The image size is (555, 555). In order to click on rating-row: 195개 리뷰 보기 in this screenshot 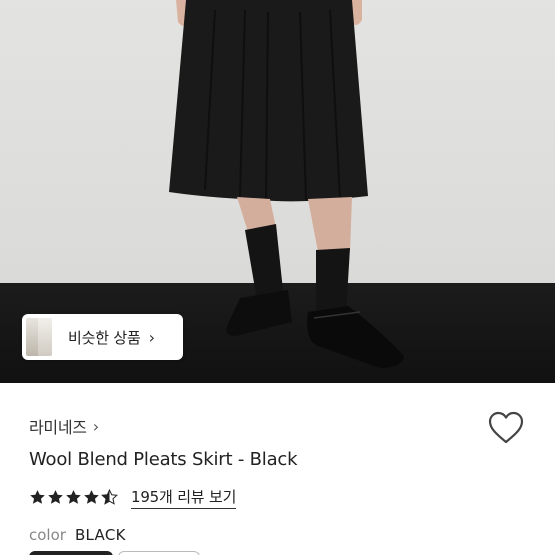, I will do `click(132, 497)`.